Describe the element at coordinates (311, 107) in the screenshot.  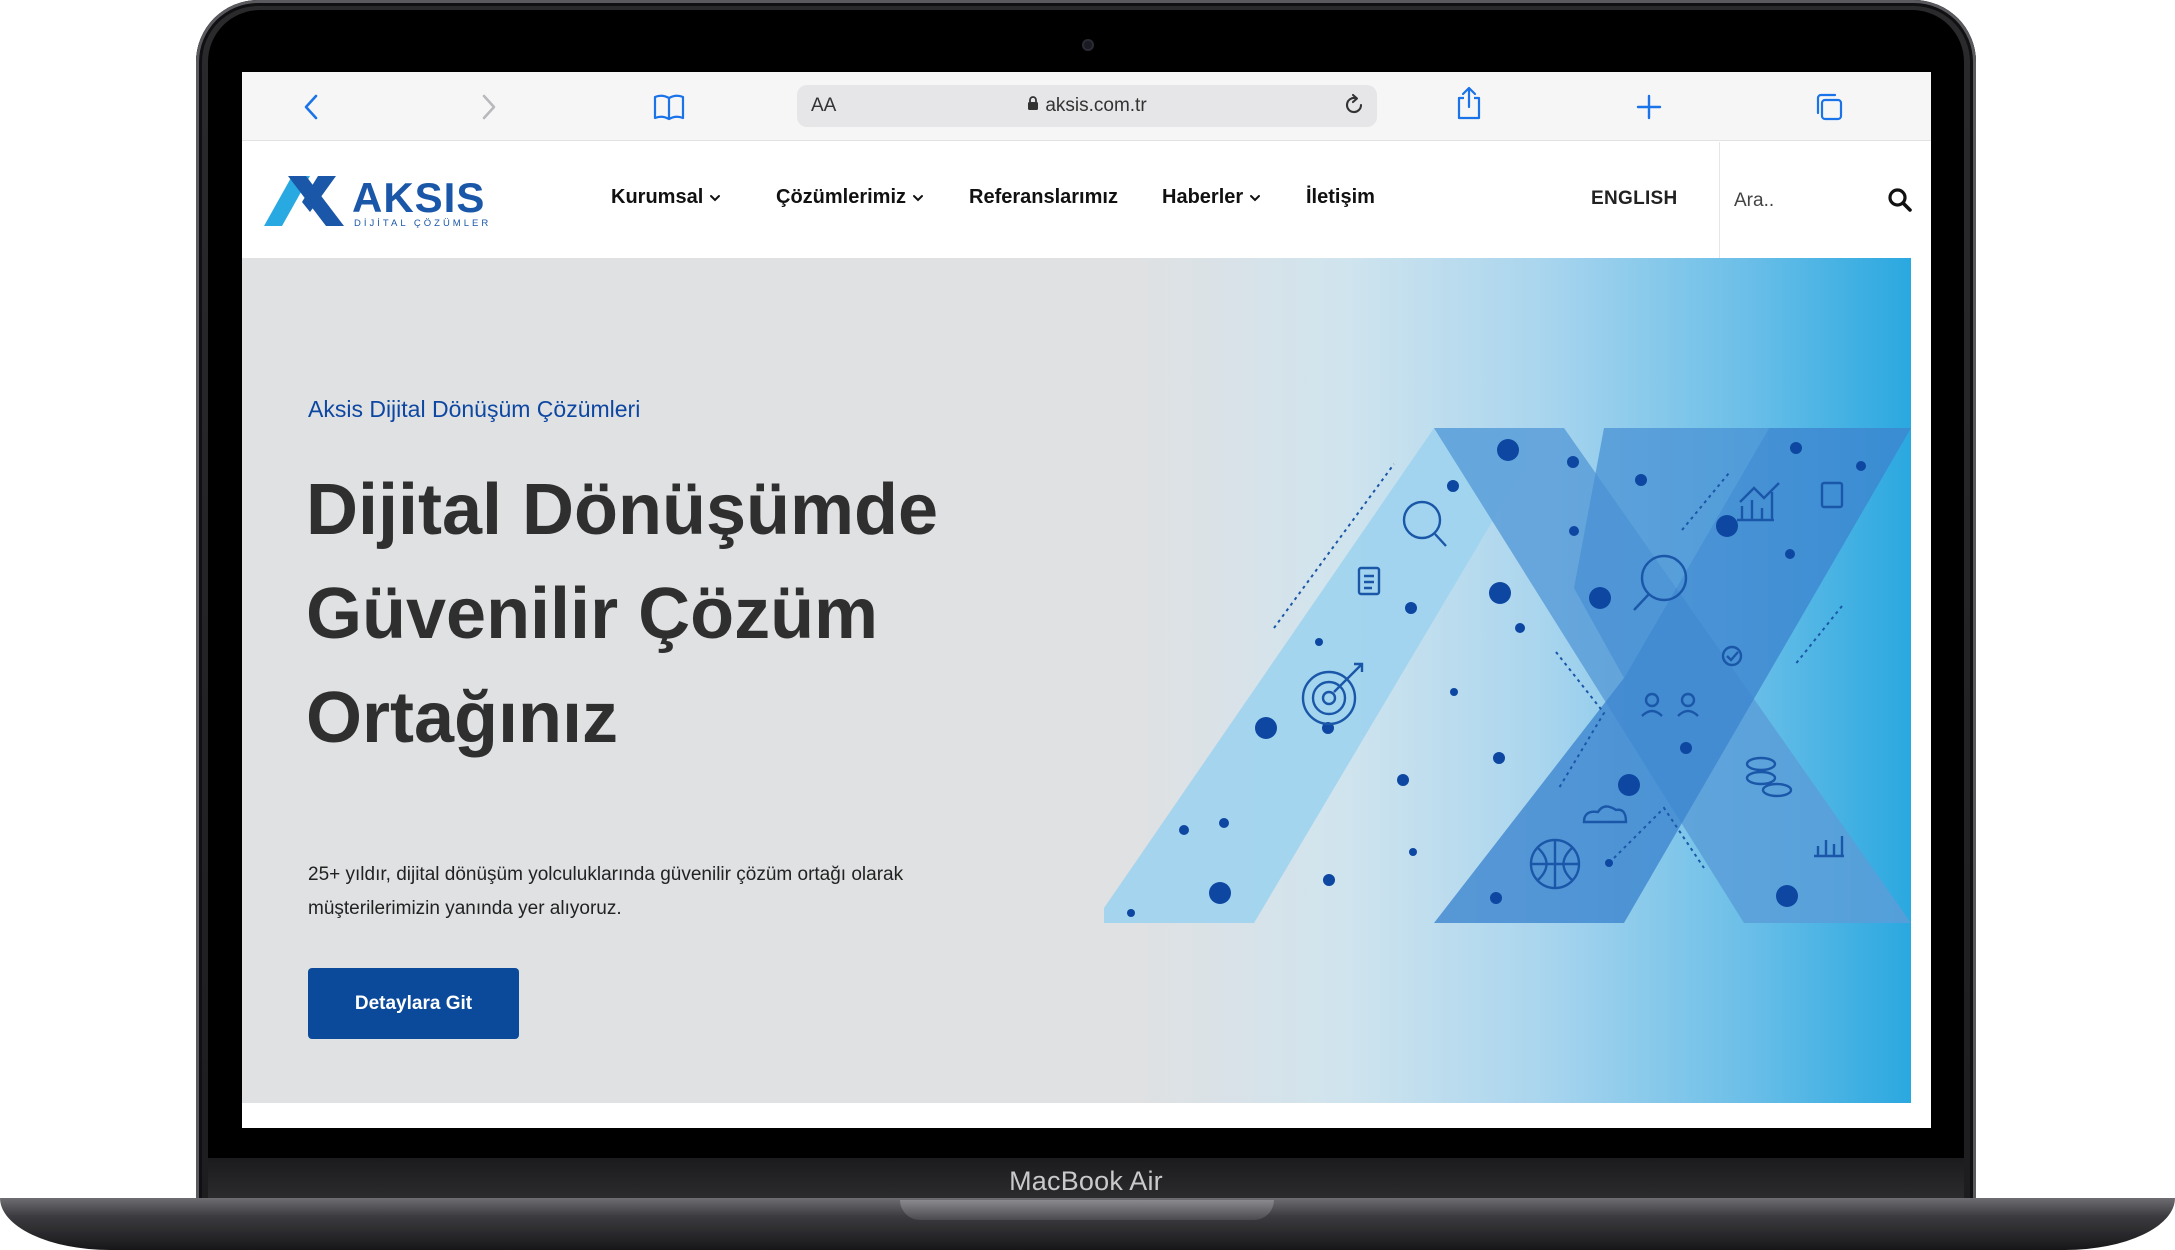
I see `back-icon` at that location.